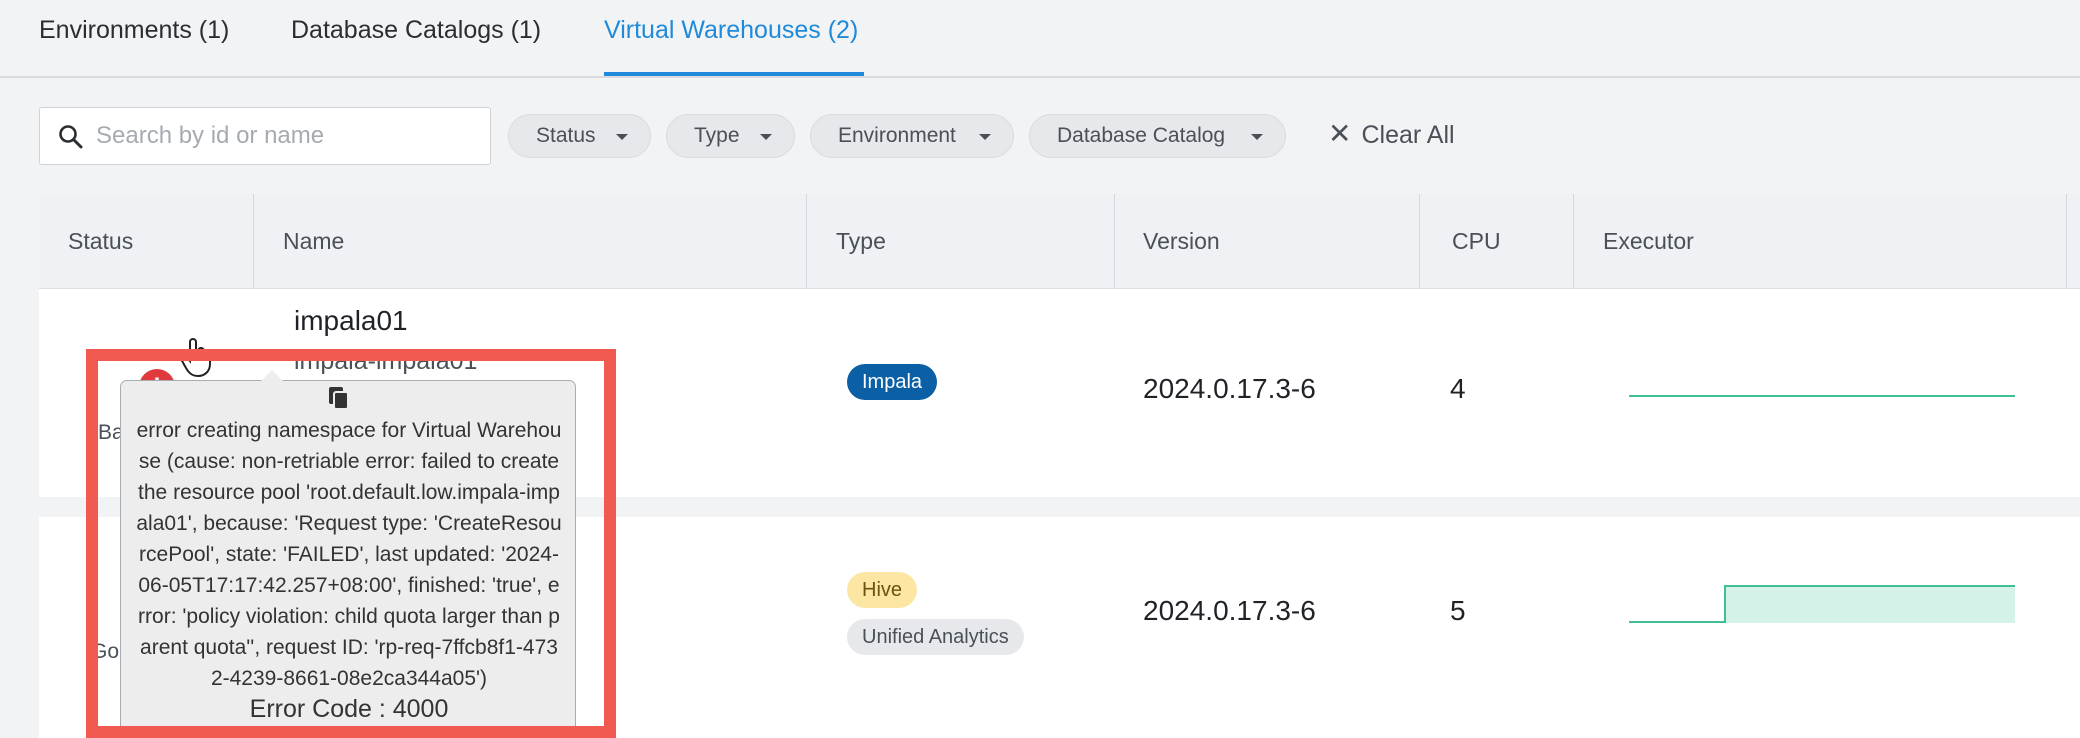 The height and width of the screenshot is (738, 2080). I want to click on column-header-cpu: CPU, so click(1476, 241).